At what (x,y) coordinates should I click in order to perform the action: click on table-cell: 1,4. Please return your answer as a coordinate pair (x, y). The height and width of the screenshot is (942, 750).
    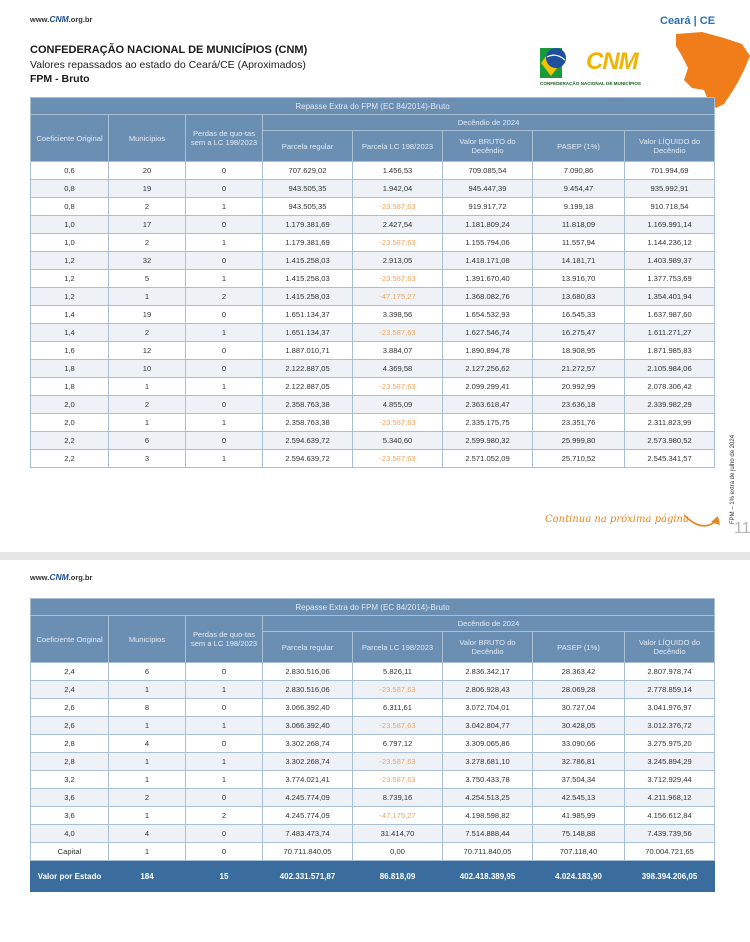
    Looking at the image, I should click on (69, 314).